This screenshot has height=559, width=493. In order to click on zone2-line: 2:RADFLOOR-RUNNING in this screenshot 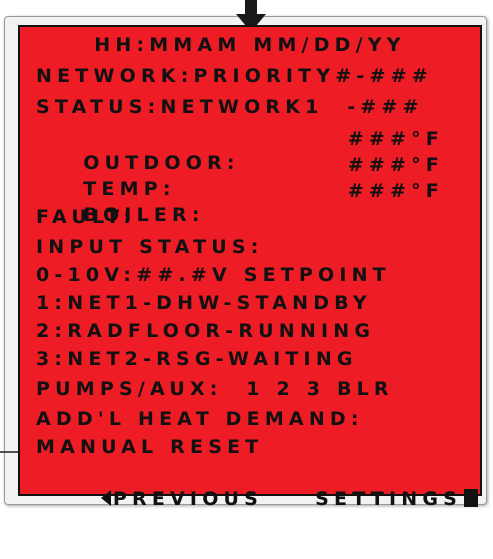, I will do `click(206, 331)`.